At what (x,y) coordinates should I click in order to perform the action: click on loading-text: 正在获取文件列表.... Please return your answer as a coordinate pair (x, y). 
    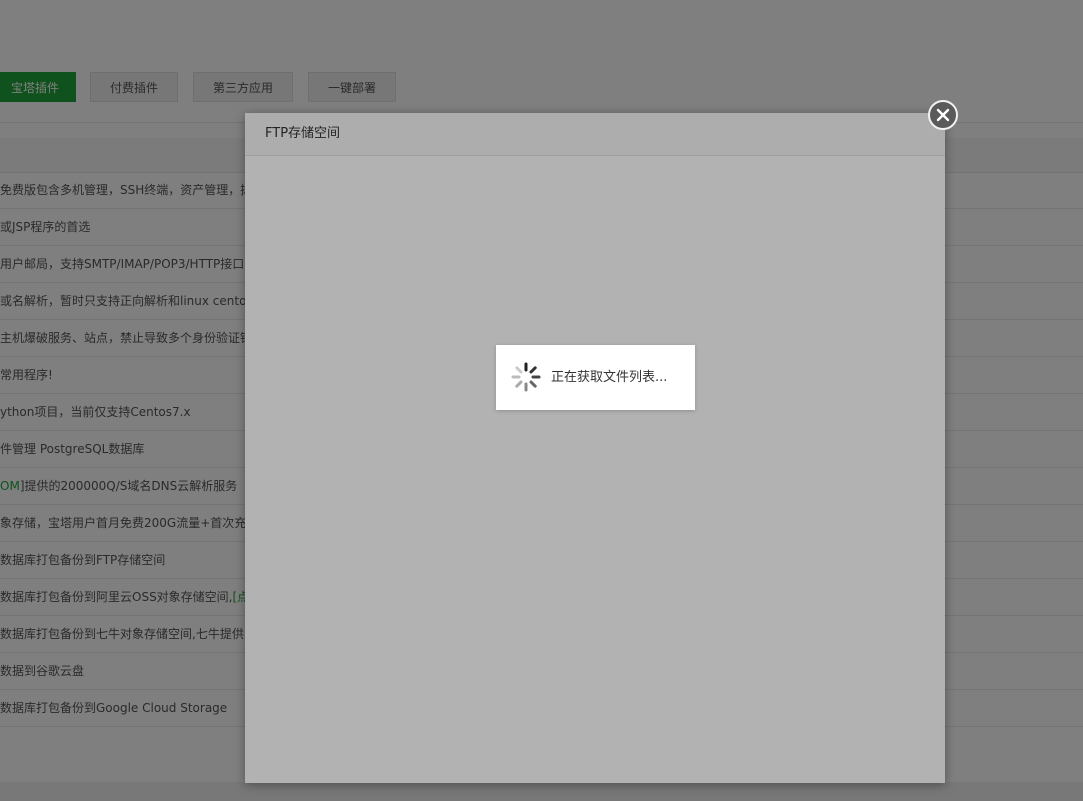
    Looking at the image, I should click on (609, 377).